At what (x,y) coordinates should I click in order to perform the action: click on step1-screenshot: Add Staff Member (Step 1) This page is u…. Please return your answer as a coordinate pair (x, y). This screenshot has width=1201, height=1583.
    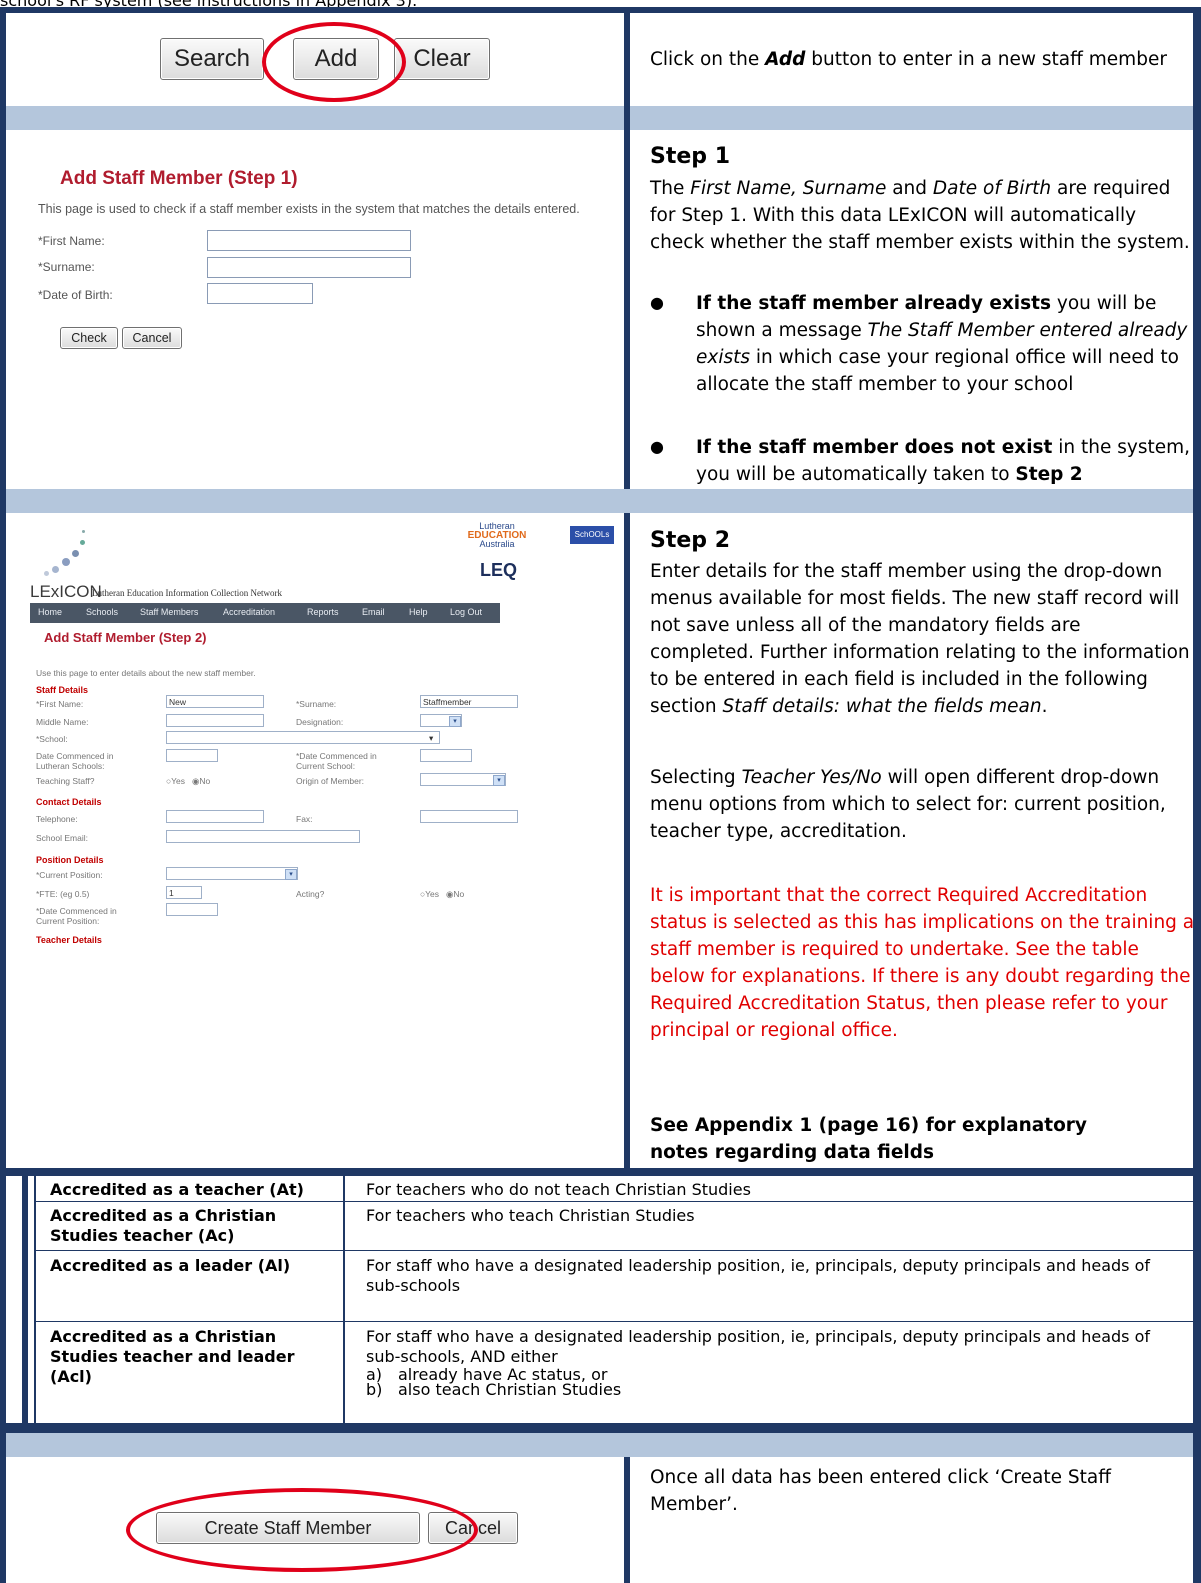
    Looking at the image, I should click on (325, 310).